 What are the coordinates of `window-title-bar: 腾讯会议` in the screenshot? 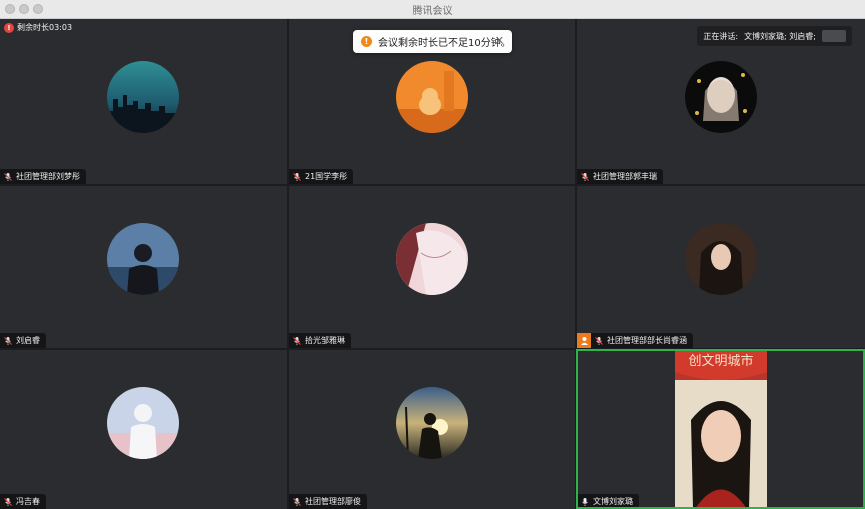 It's located at (432, 9).